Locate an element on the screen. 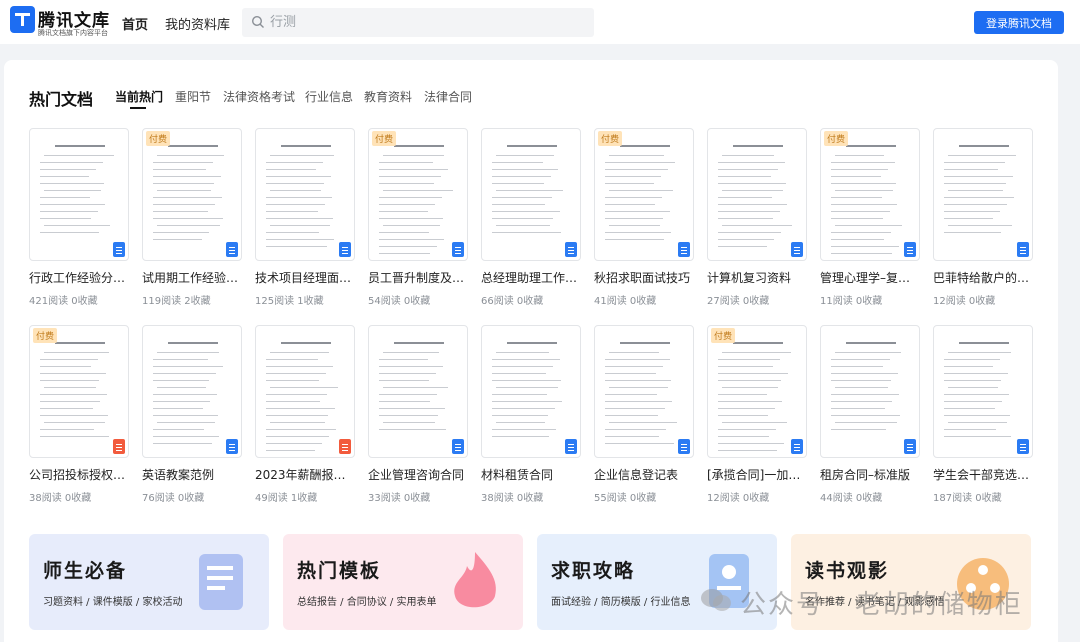 The width and height of the screenshot is (1080, 642). search-input is located at coordinates (420, 22).